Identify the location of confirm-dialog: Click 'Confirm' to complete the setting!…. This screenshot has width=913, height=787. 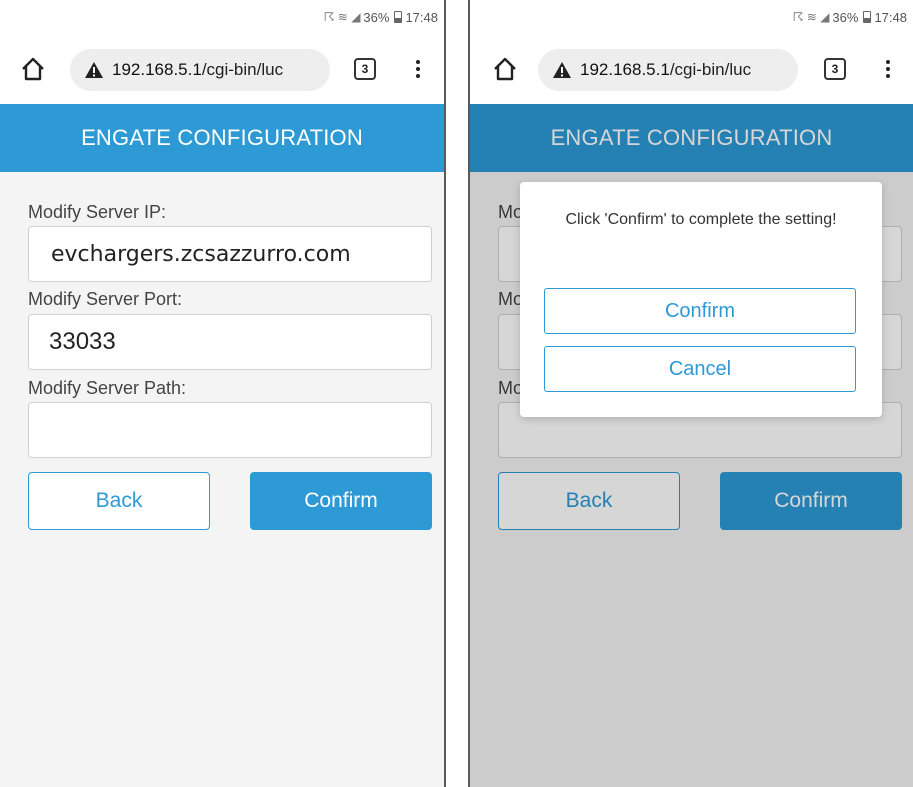
(701, 299).